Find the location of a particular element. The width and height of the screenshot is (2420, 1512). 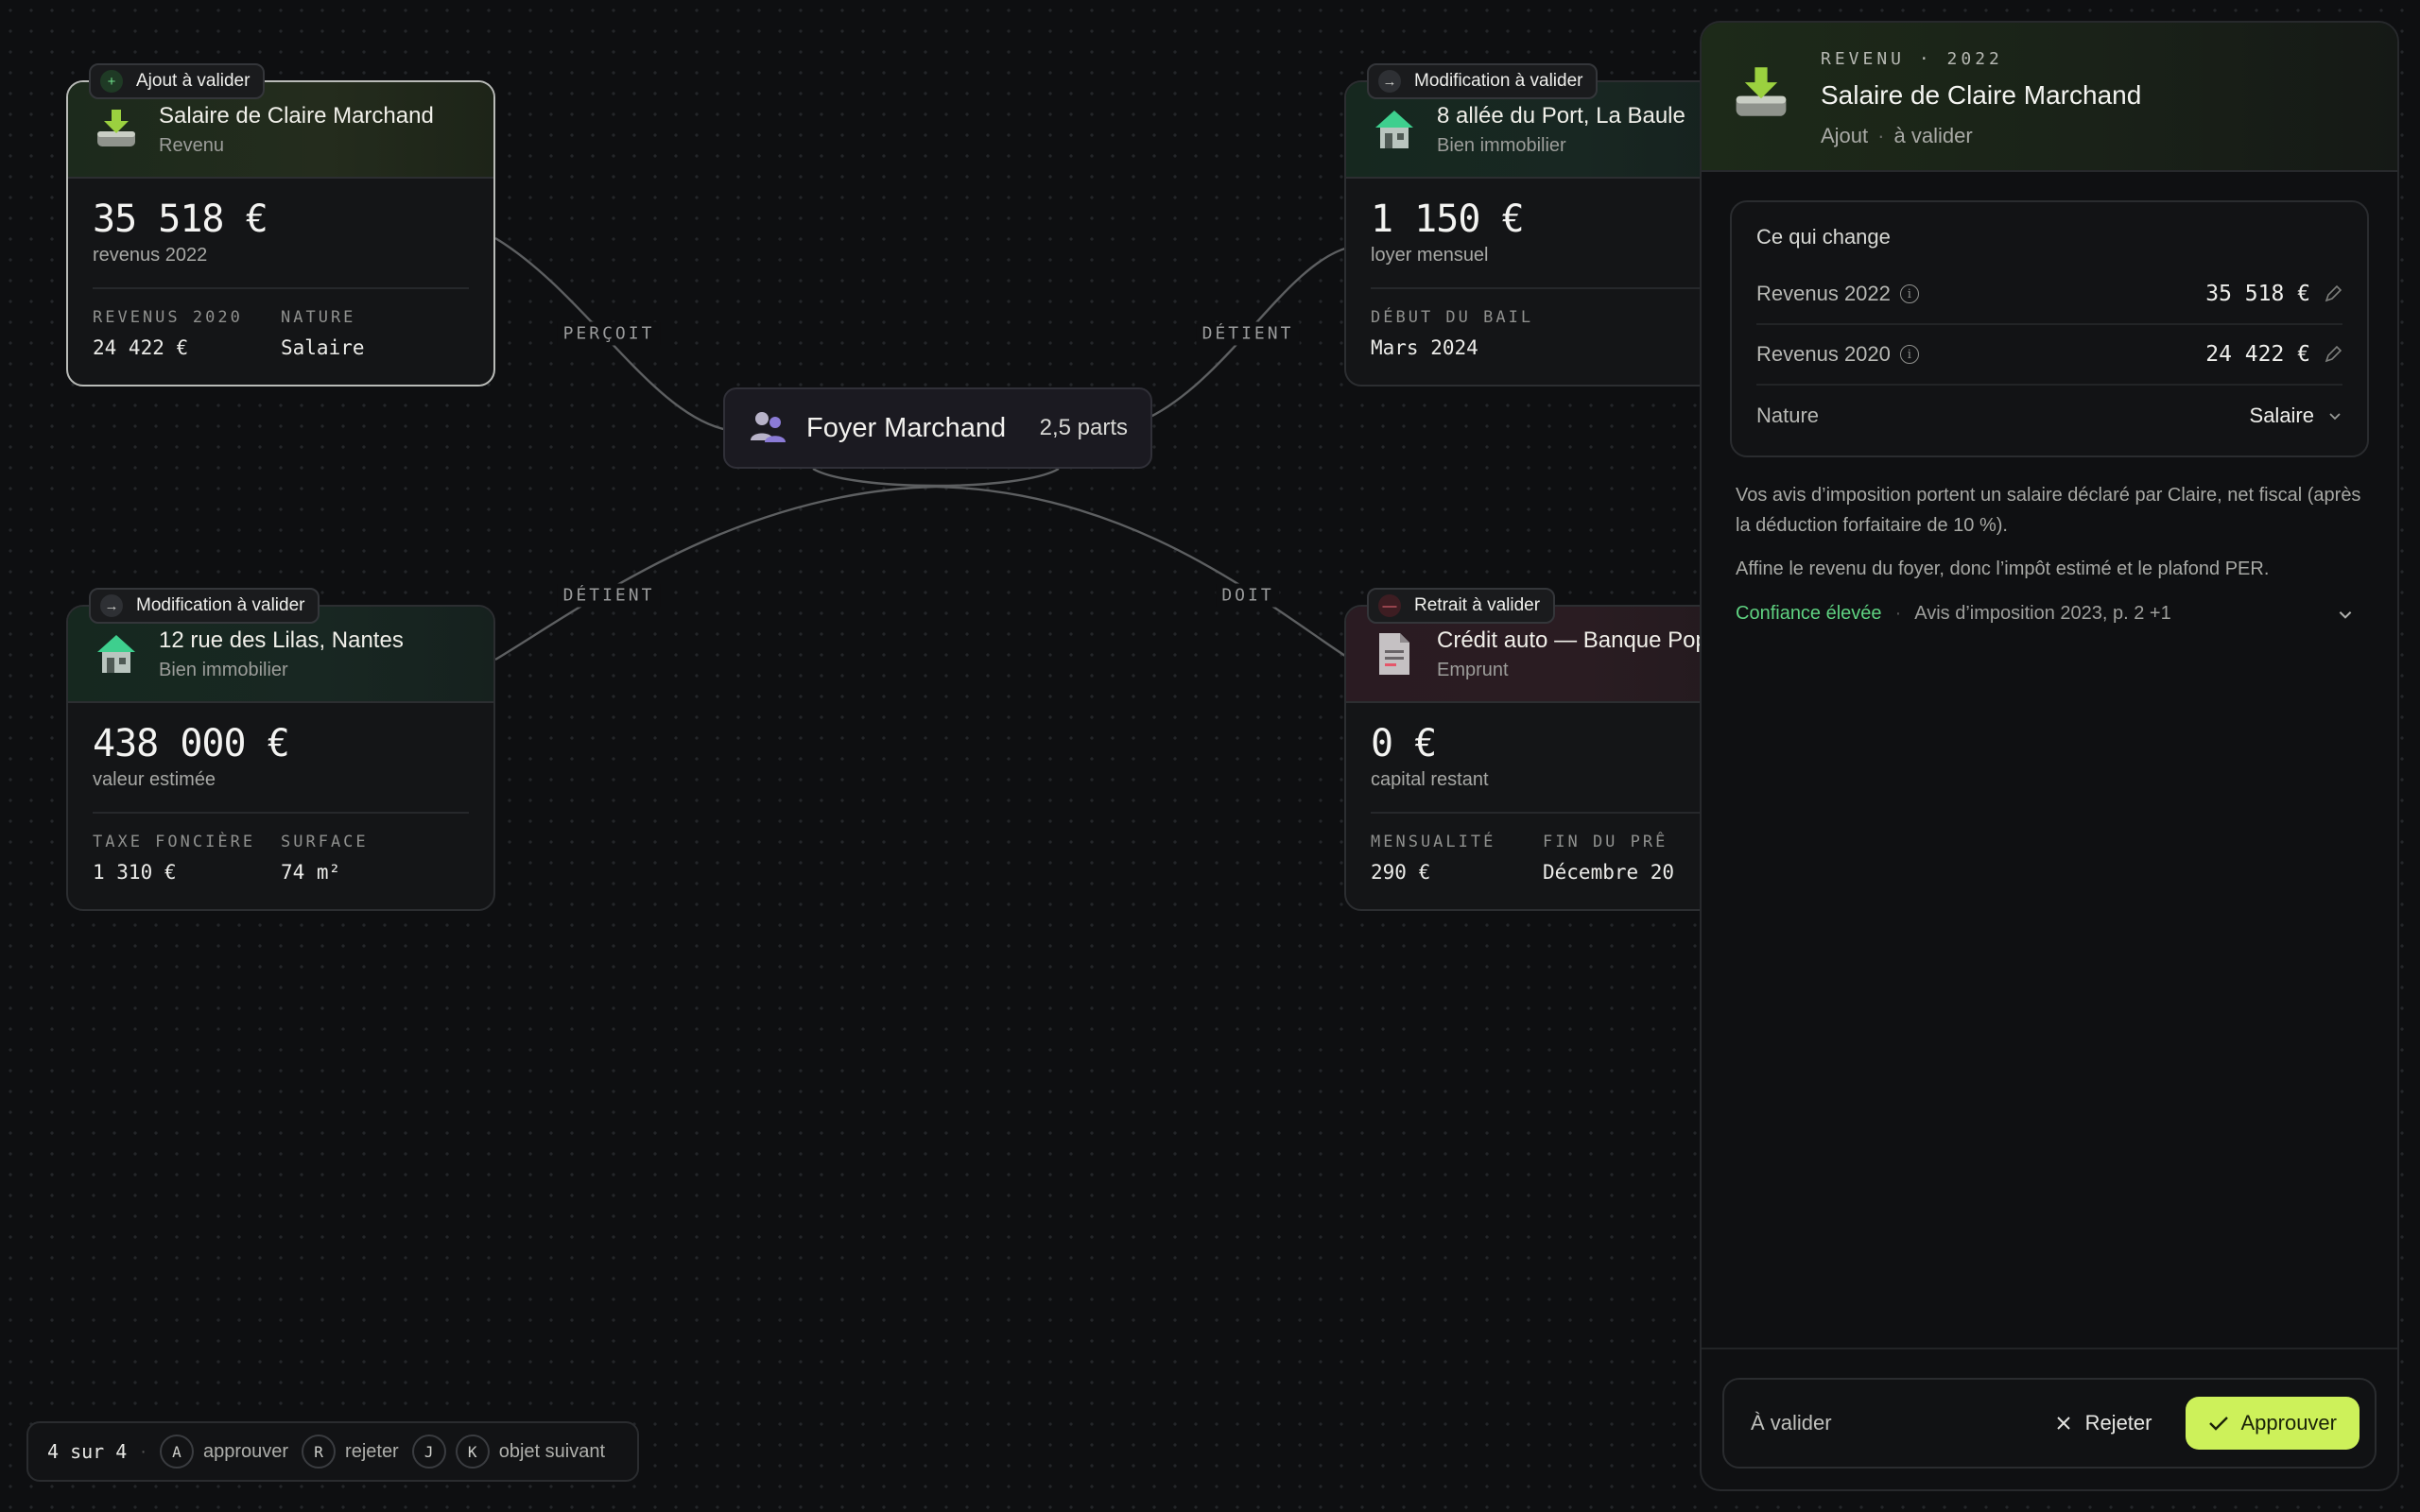

change-row: Revenus 2022 i 35 518 € is located at coordinates (2049, 295).